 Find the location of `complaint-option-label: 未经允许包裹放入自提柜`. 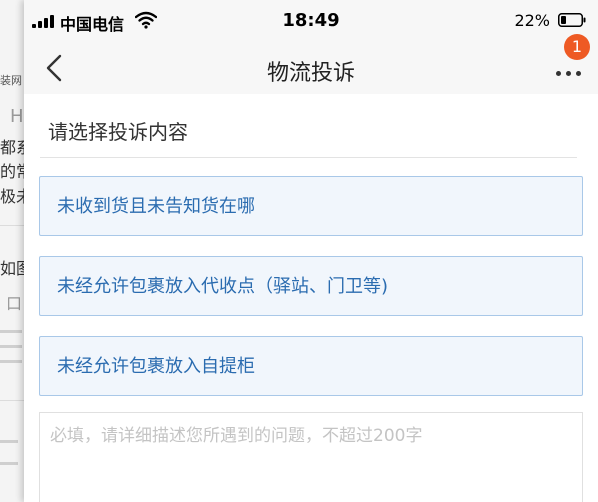

complaint-option-label: 未经允许包裹放入自提柜 is located at coordinates (156, 366).